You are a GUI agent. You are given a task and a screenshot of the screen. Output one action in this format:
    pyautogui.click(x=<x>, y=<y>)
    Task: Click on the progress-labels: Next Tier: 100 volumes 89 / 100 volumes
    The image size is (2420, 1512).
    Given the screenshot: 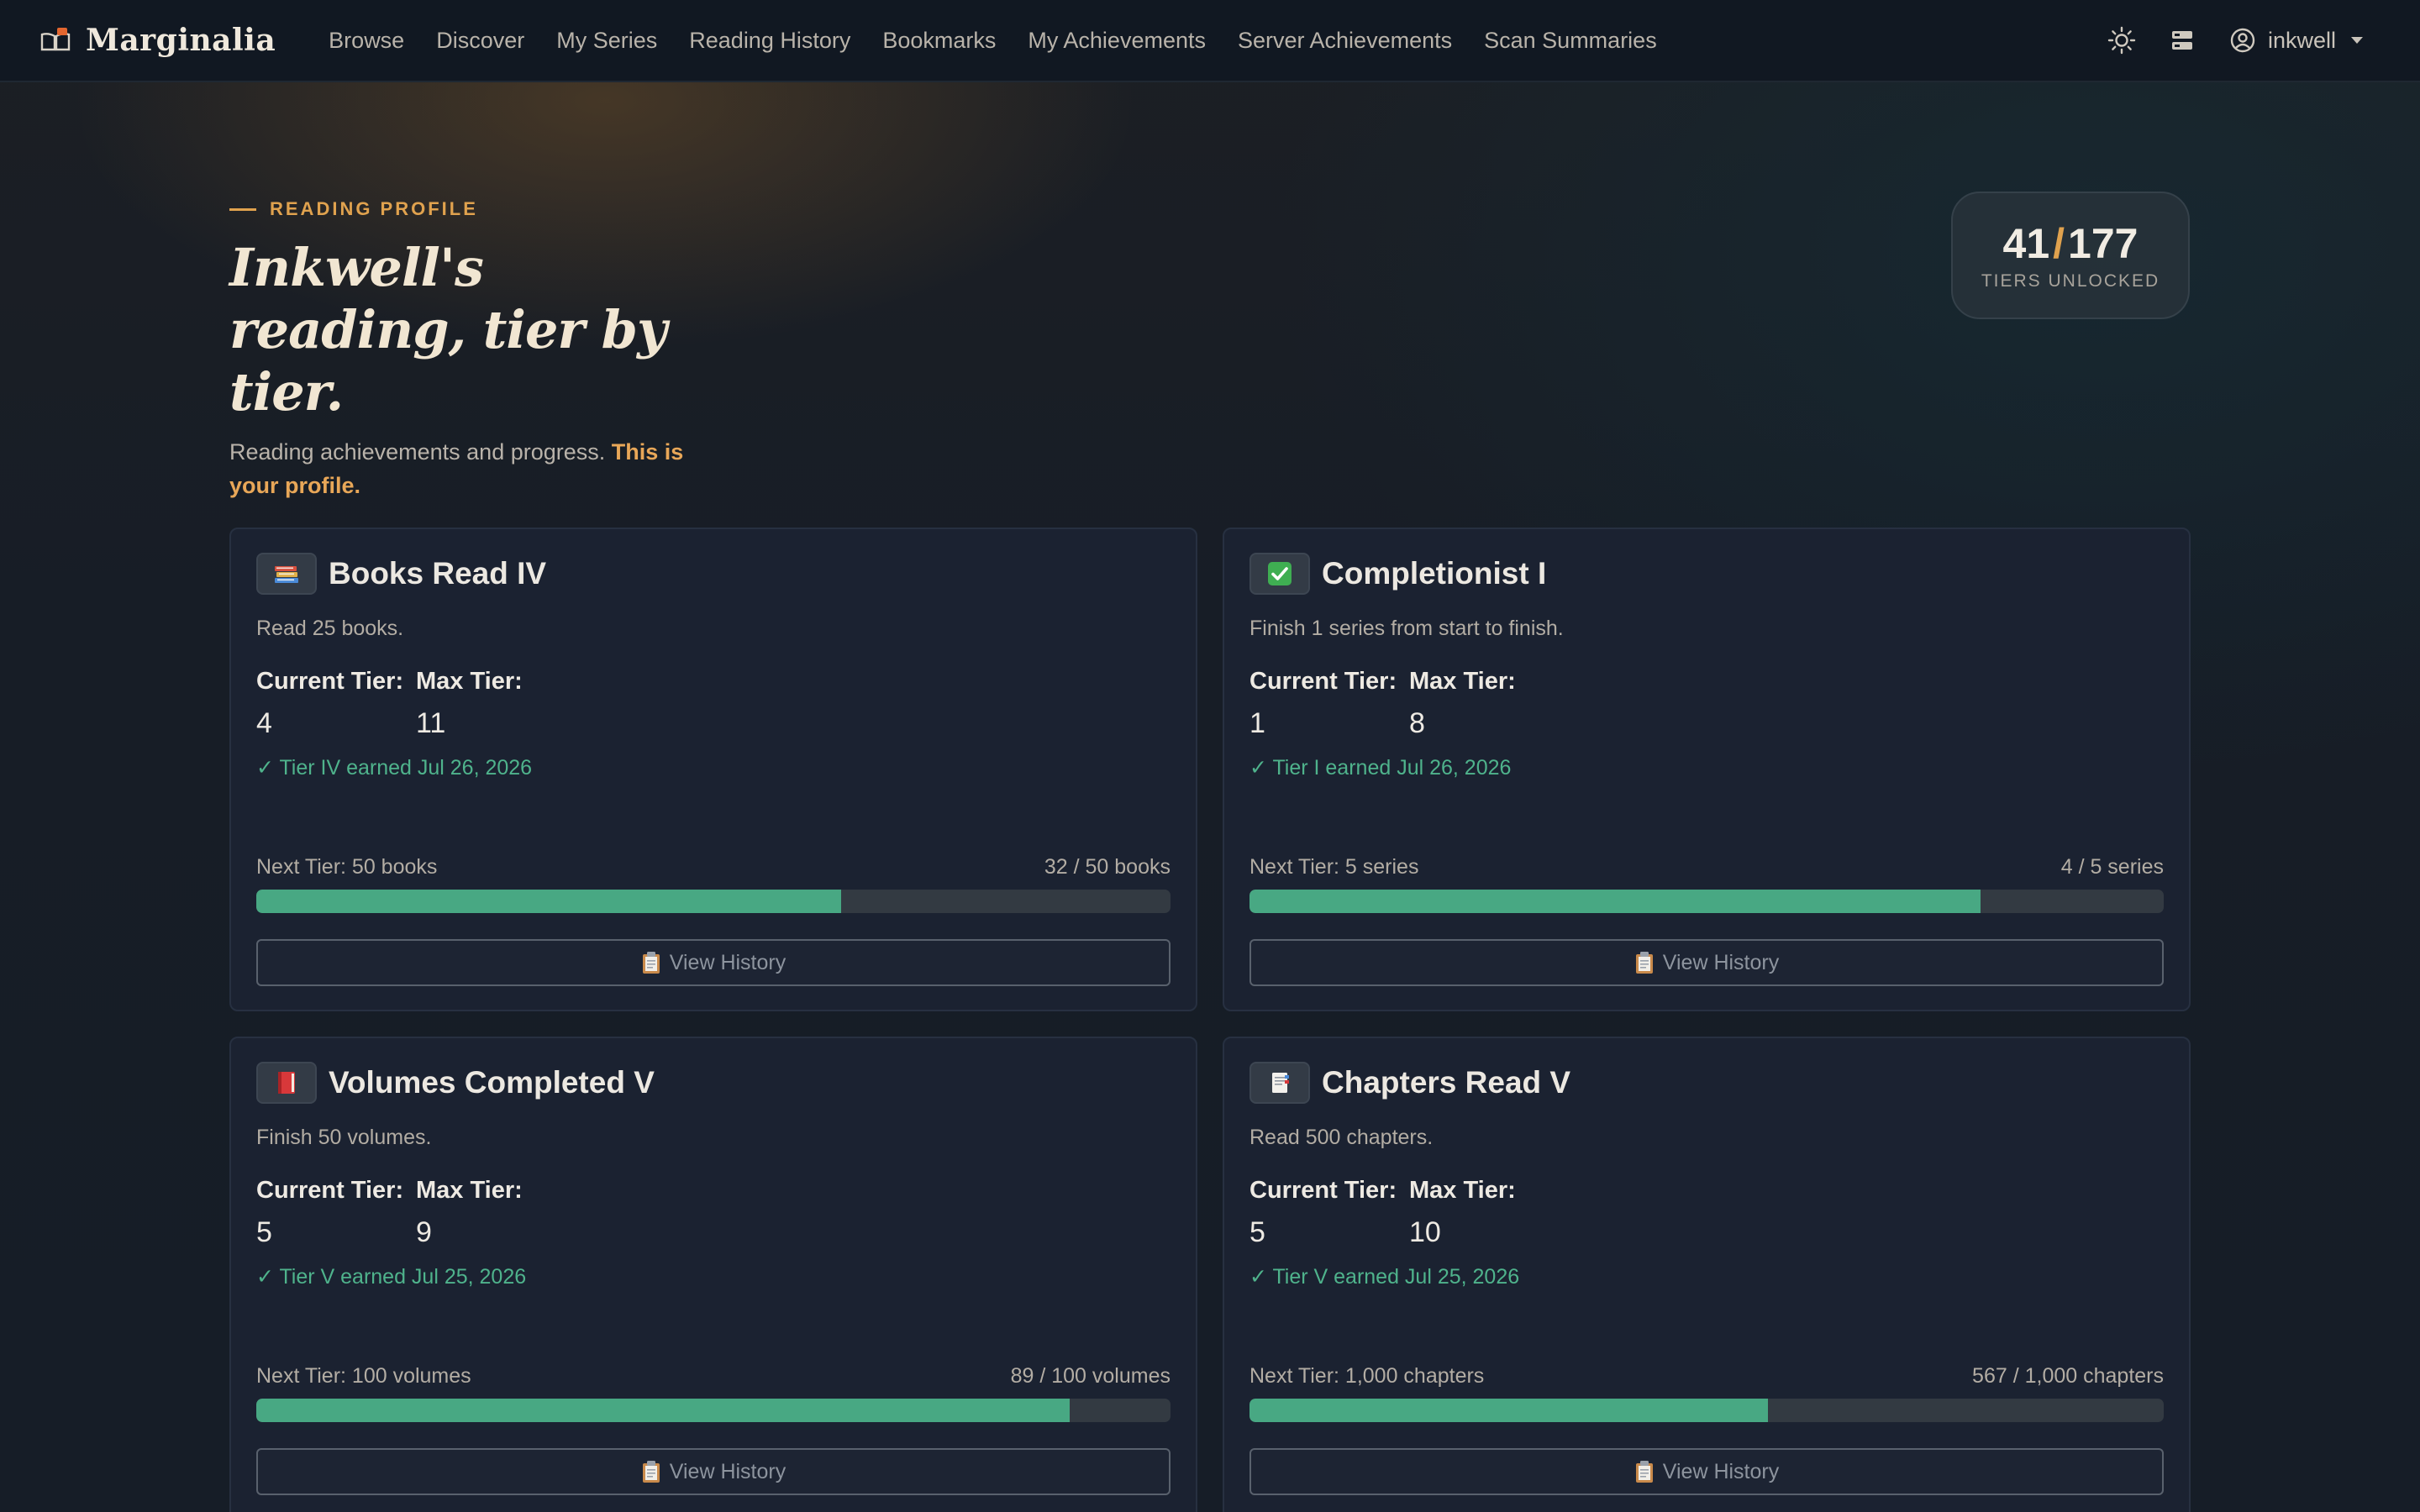 What is the action you would take?
    pyautogui.click(x=713, y=1376)
    